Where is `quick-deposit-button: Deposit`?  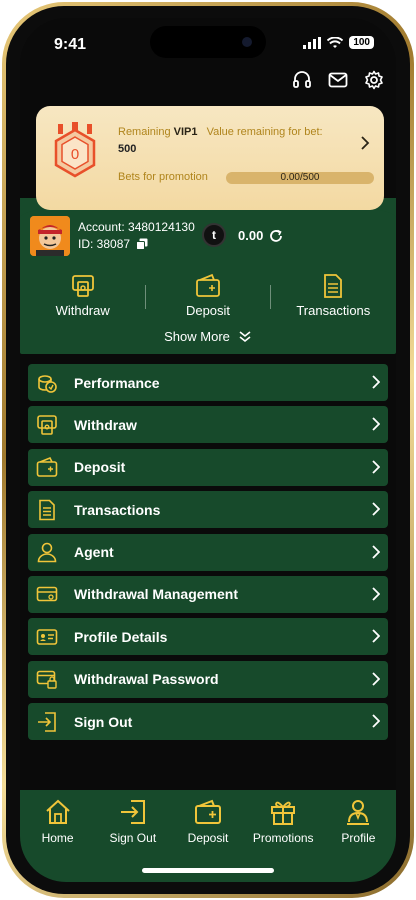
quick-deposit-button: Deposit is located at coordinates (208, 298).